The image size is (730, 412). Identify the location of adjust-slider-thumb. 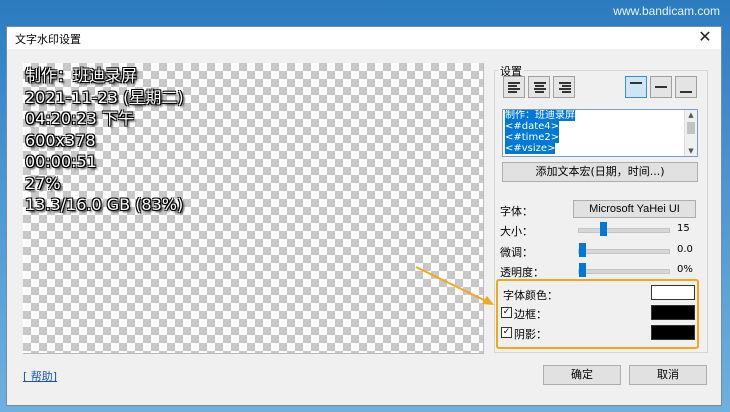
(582, 250).